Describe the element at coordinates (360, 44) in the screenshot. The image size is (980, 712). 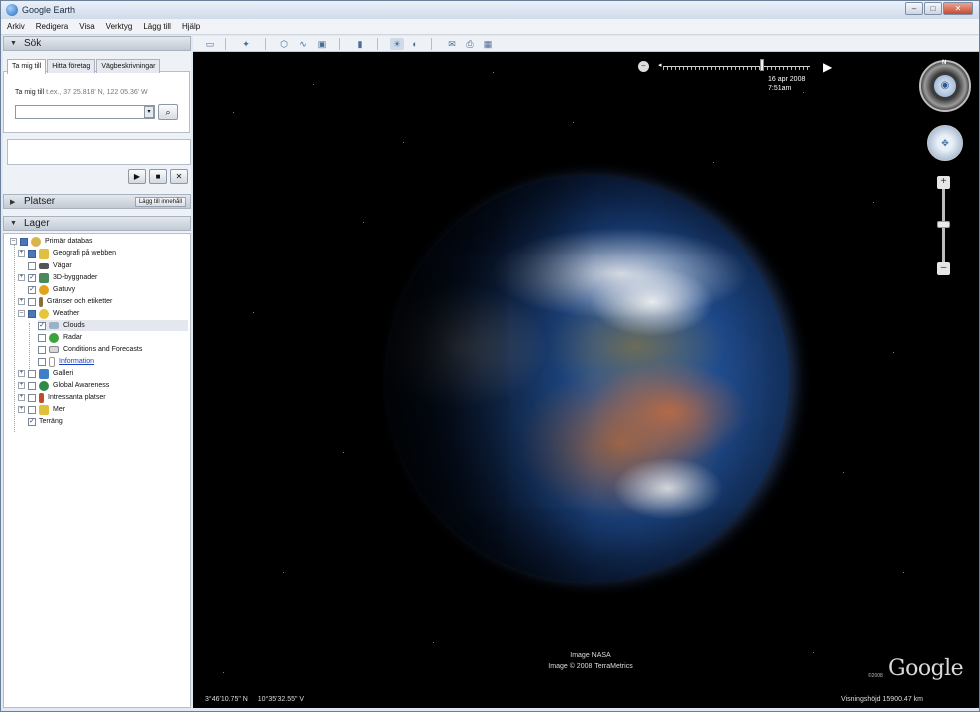
I see `ruler-icon: ▮` at that location.